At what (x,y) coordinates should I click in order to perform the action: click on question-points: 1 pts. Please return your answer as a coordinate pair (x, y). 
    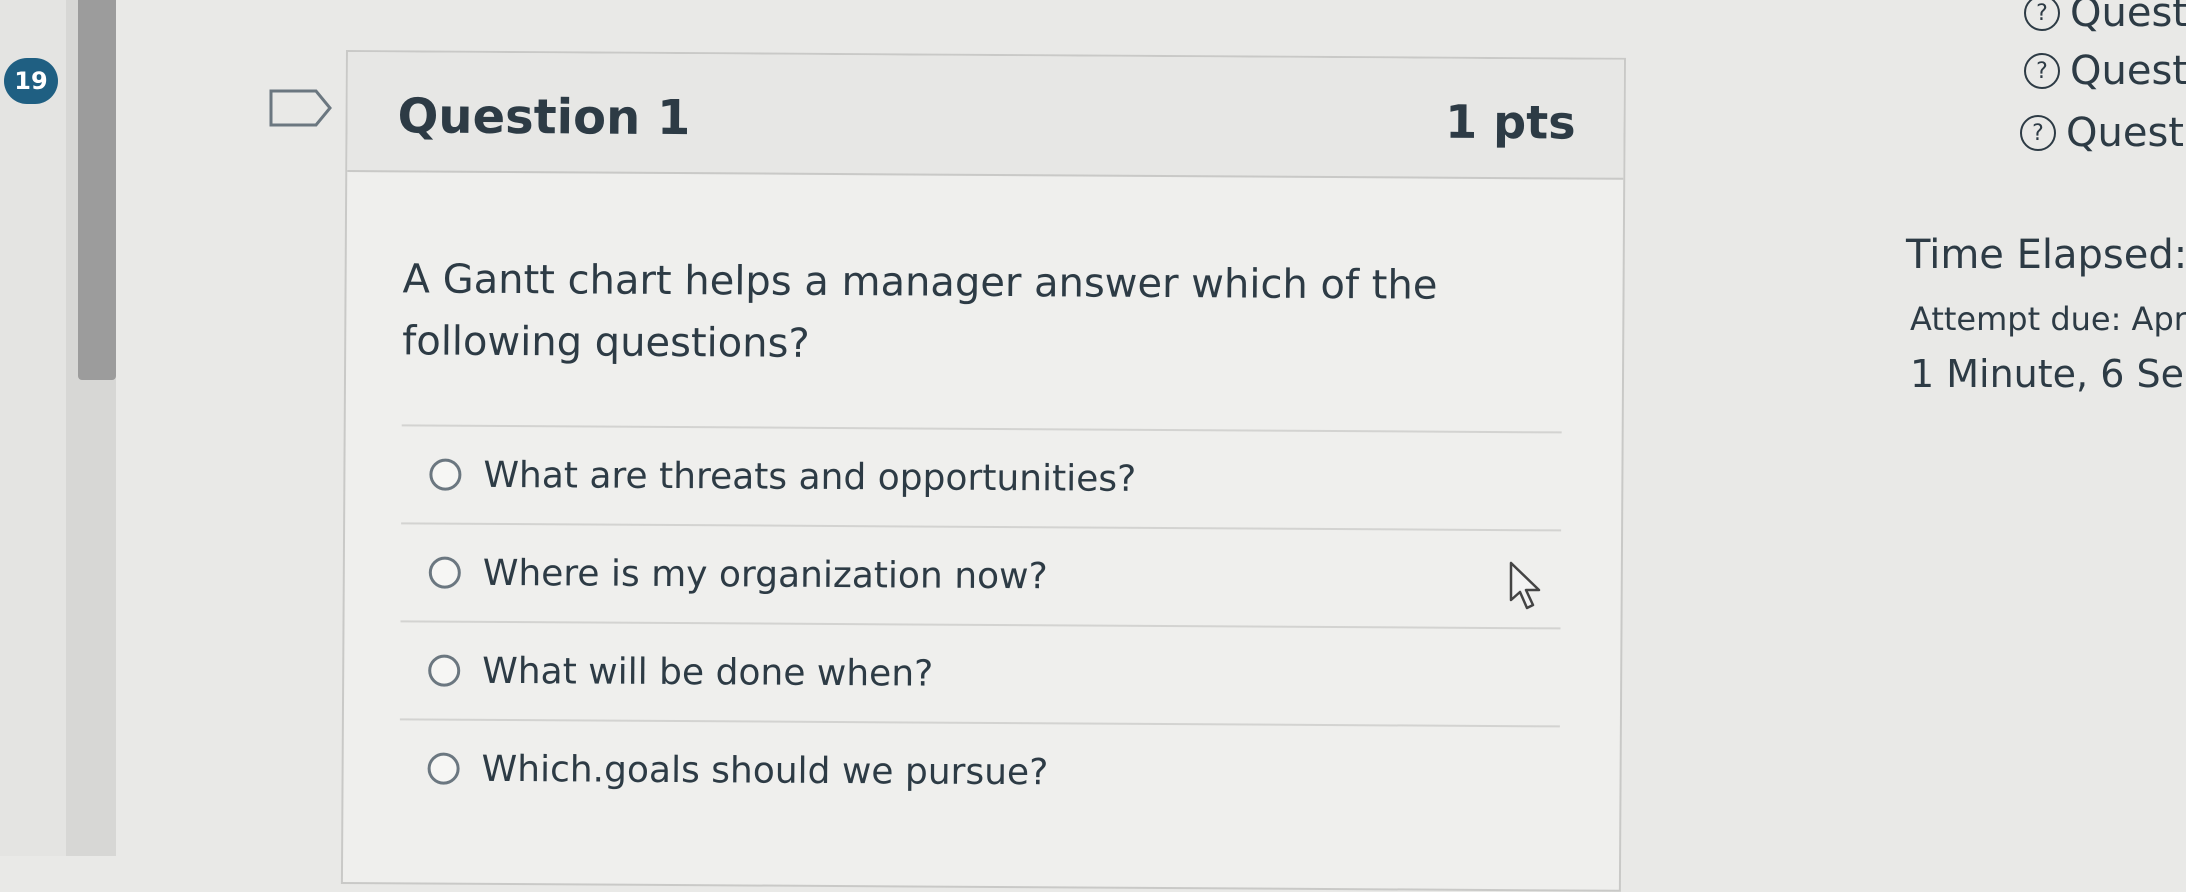
    Looking at the image, I should click on (1510, 122).